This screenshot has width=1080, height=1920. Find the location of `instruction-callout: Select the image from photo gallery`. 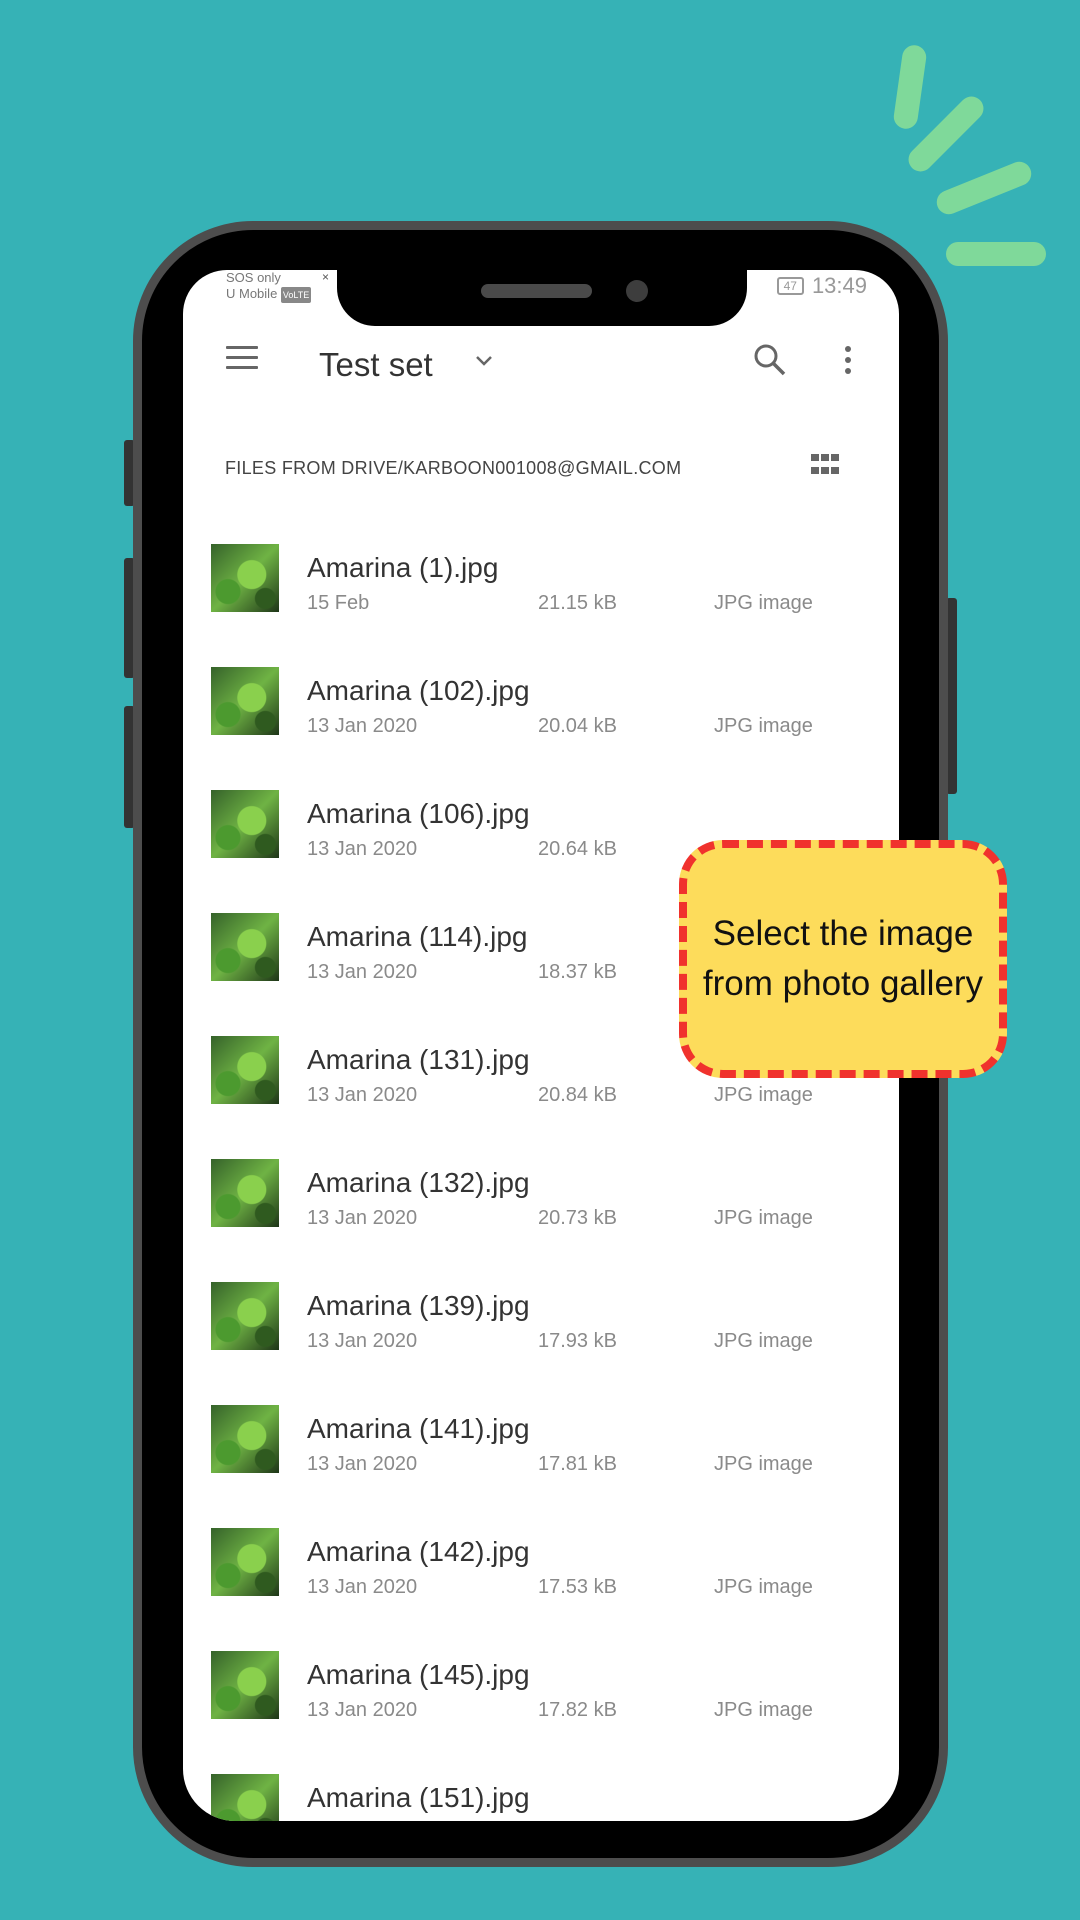

instruction-callout: Select the image from photo gallery is located at coordinates (843, 959).